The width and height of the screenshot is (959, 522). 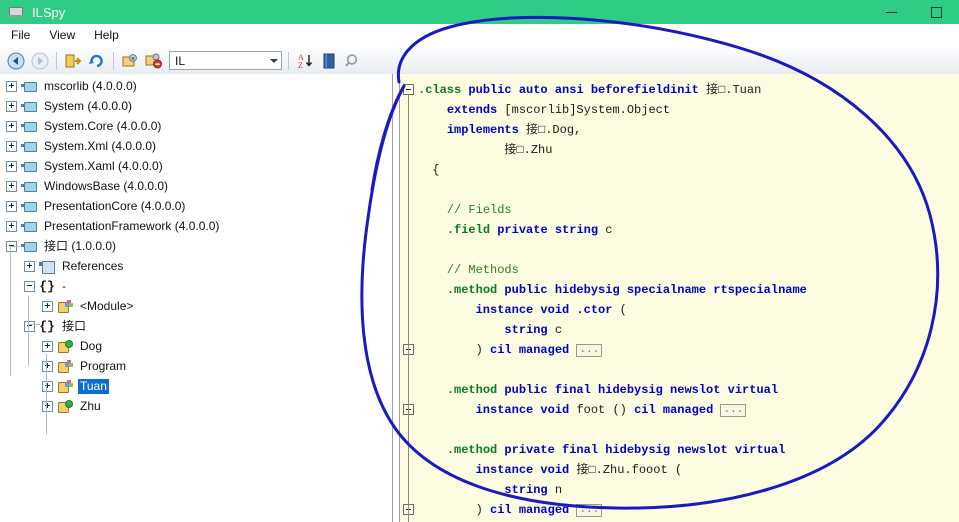 I want to click on fold-collapse-icon, so click(x=408, y=89).